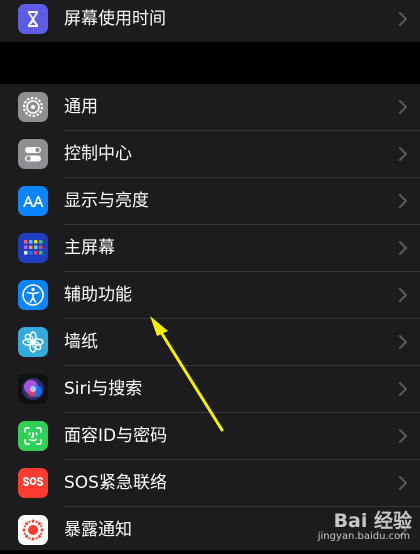 The width and height of the screenshot is (420, 554). What do you see at coordinates (210, 63) in the screenshot?
I see `section-gap` at bounding box center [210, 63].